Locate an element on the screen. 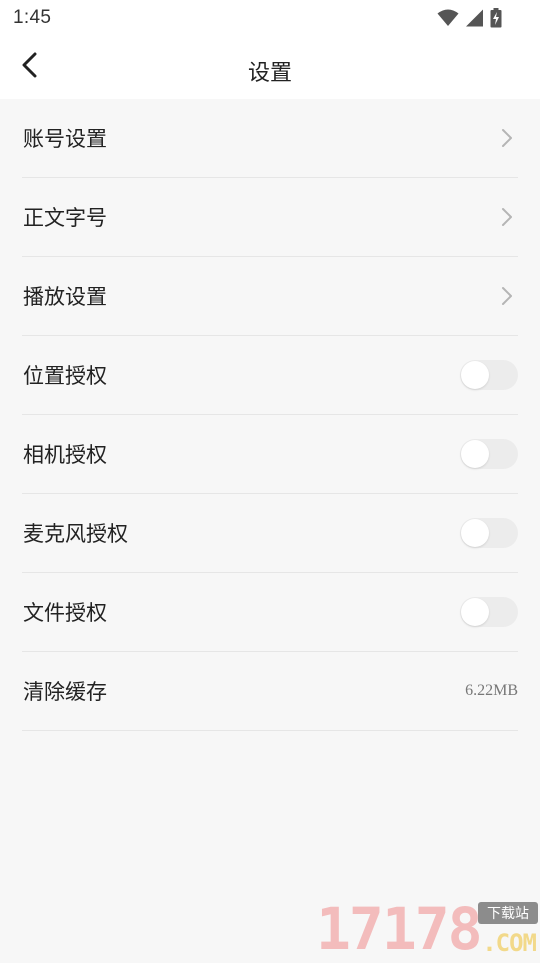 Image resolution: width=540 pixels, height=963 pixels. wifi-icon is located at coordinates (448, 18).